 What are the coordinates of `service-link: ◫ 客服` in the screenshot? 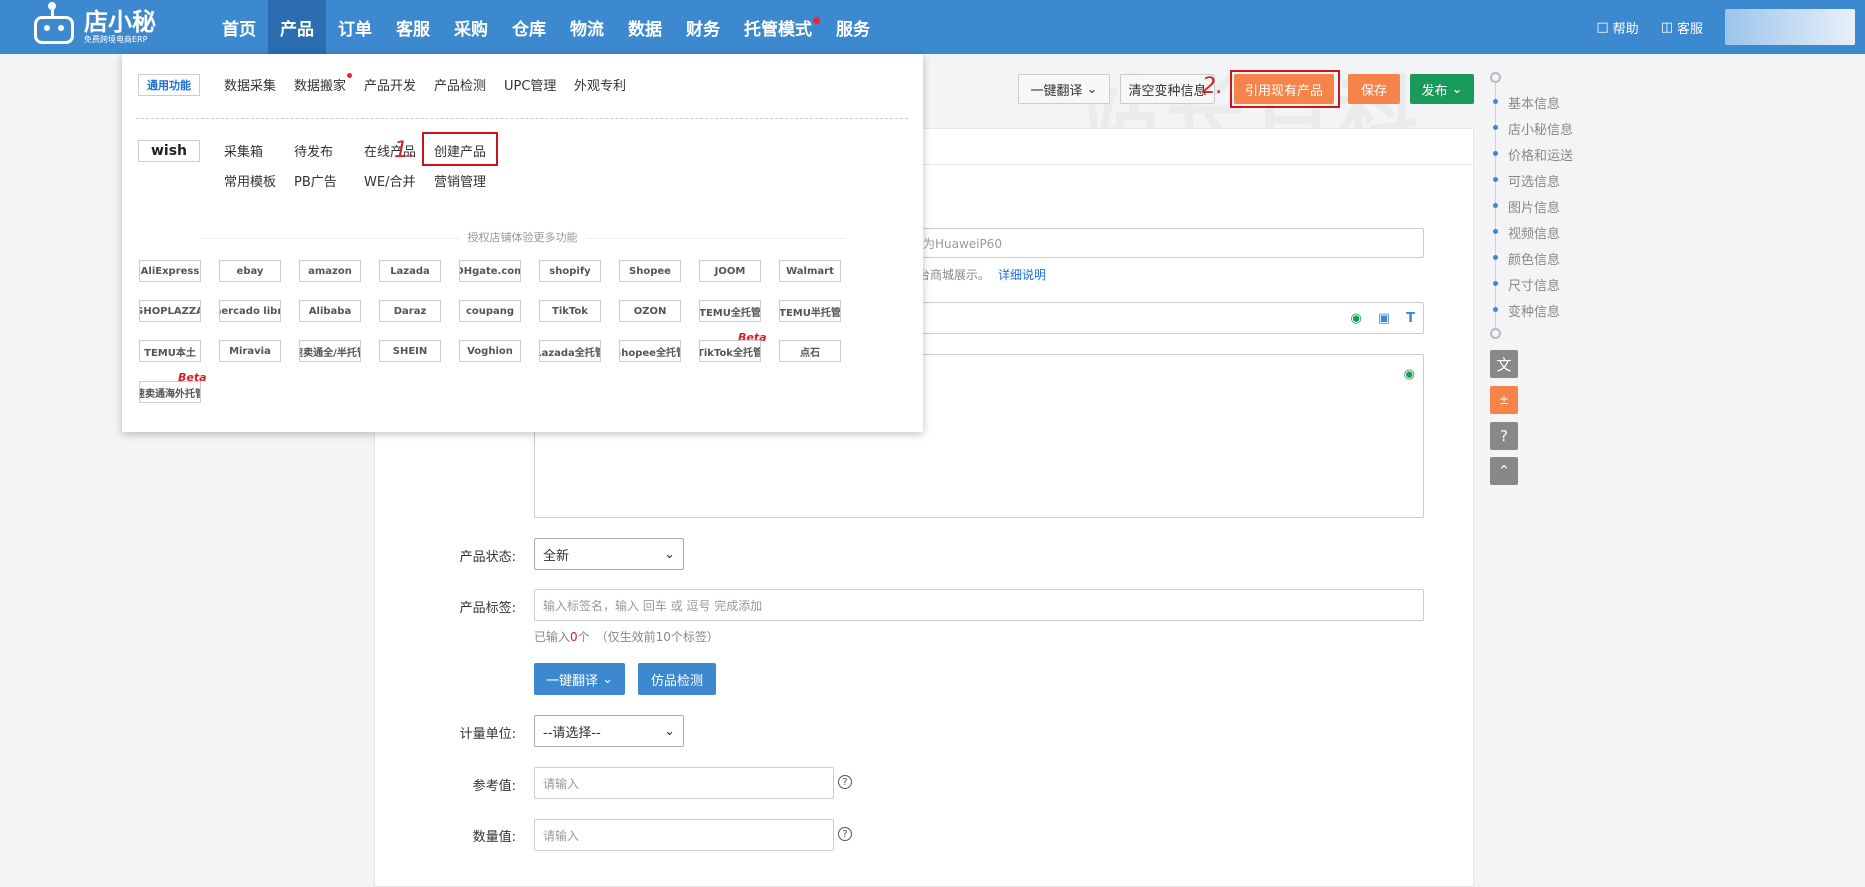 It's located at (1682, 27).